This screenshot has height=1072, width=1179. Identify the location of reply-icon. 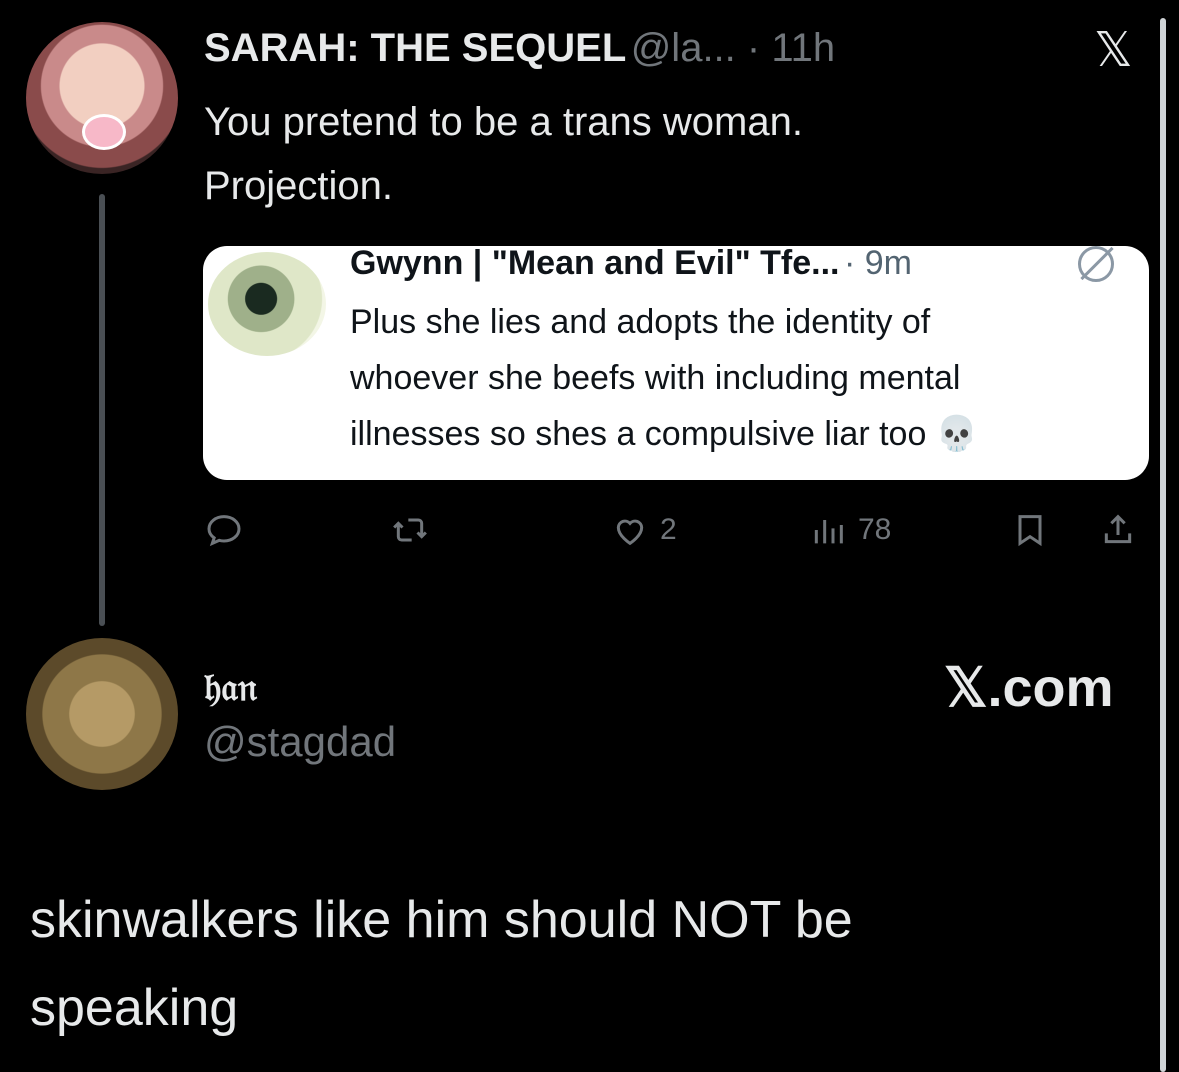
(224, 531).